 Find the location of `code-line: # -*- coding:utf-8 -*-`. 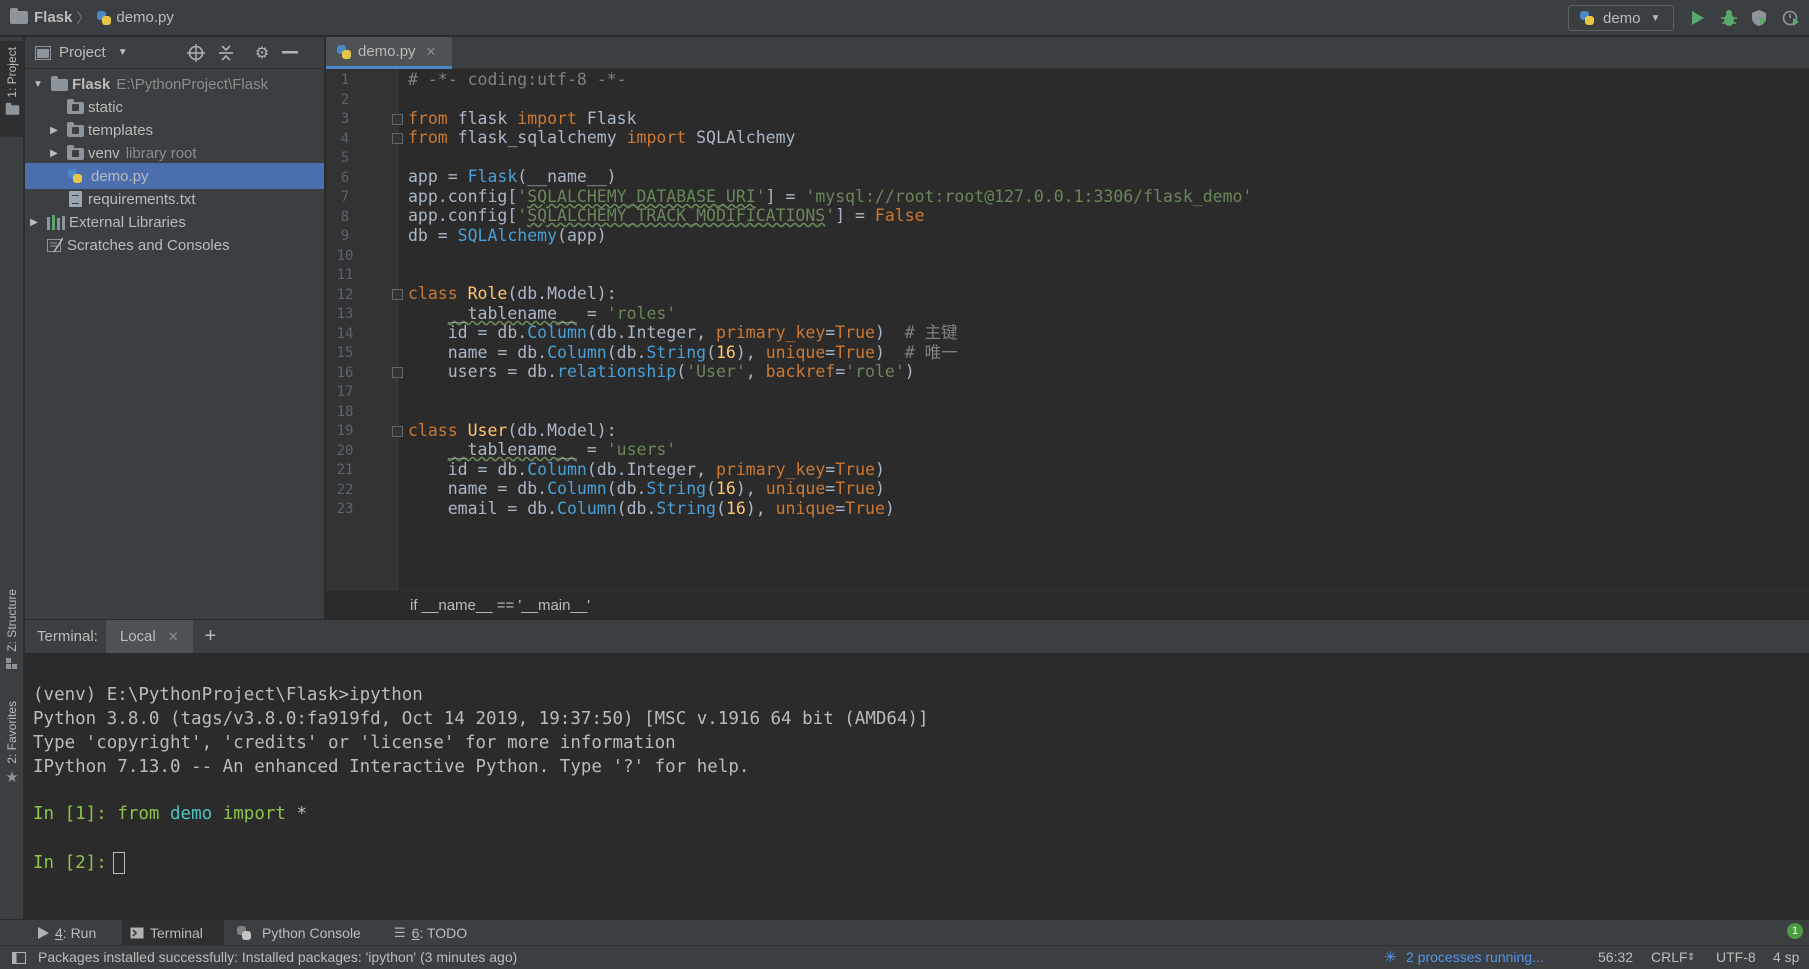

code-line: # -*- coding:utf-8 -*- is located at coordinates (517, 79).